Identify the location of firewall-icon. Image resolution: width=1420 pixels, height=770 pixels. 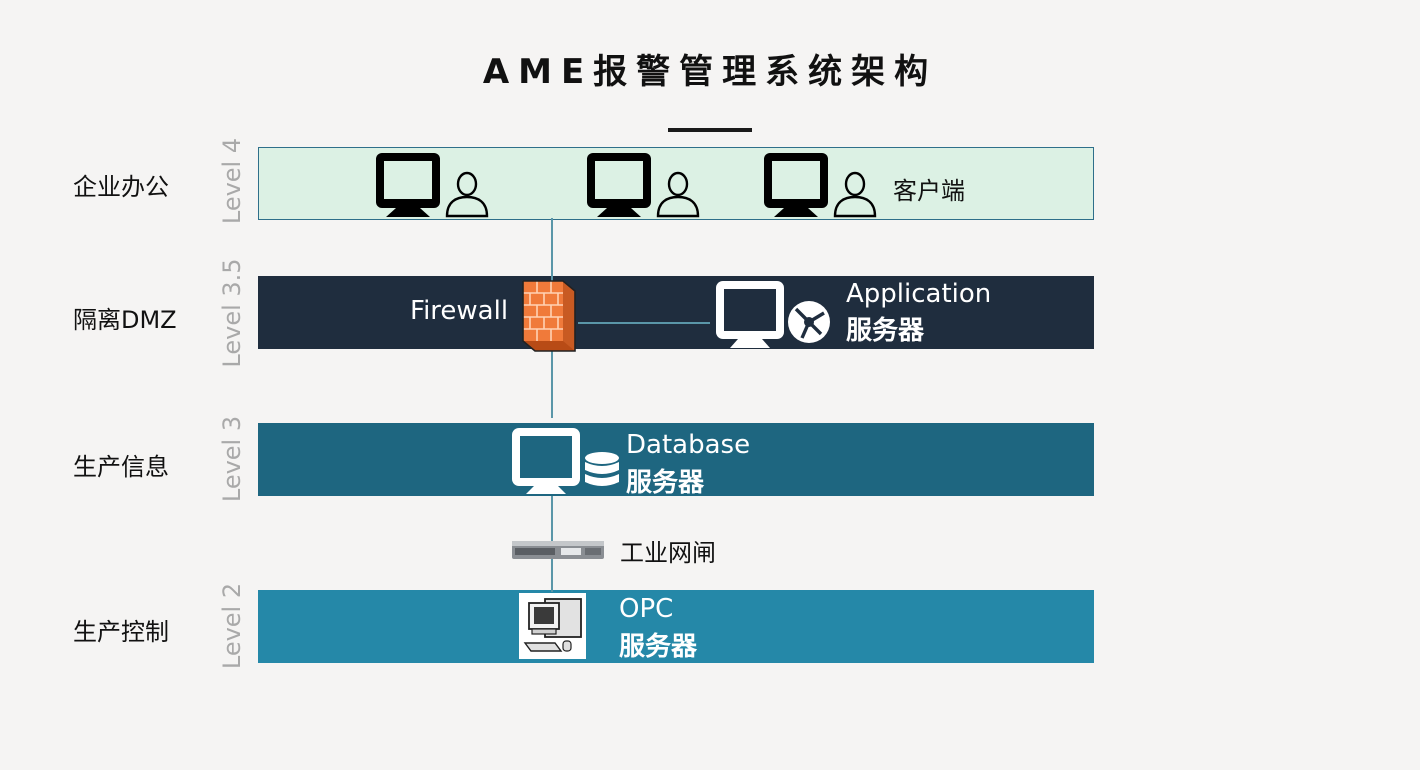
(549, 316).